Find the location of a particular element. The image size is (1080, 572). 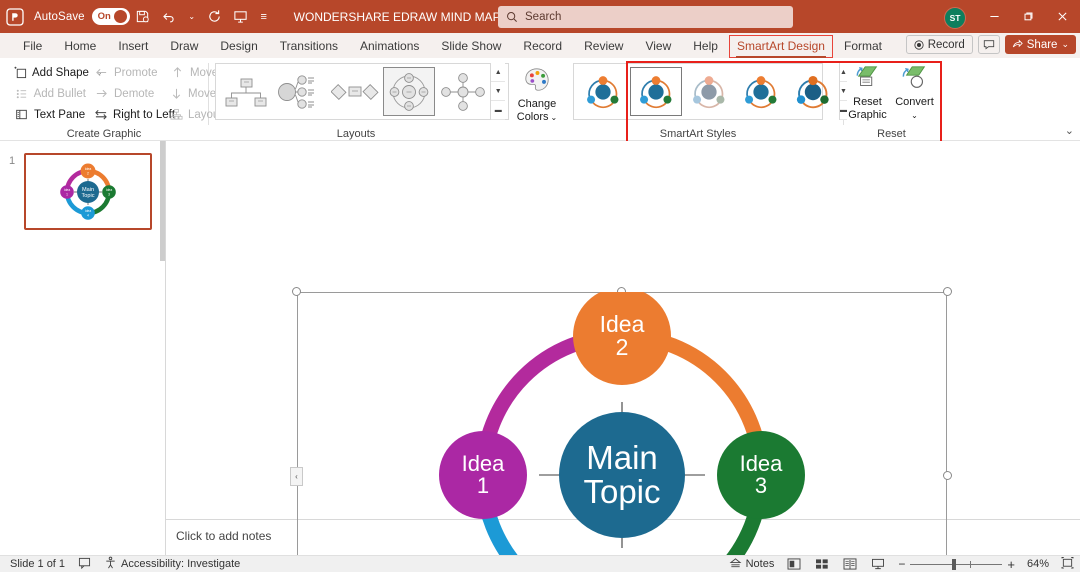

tab-label: Help is located at coordinates (705, 45).